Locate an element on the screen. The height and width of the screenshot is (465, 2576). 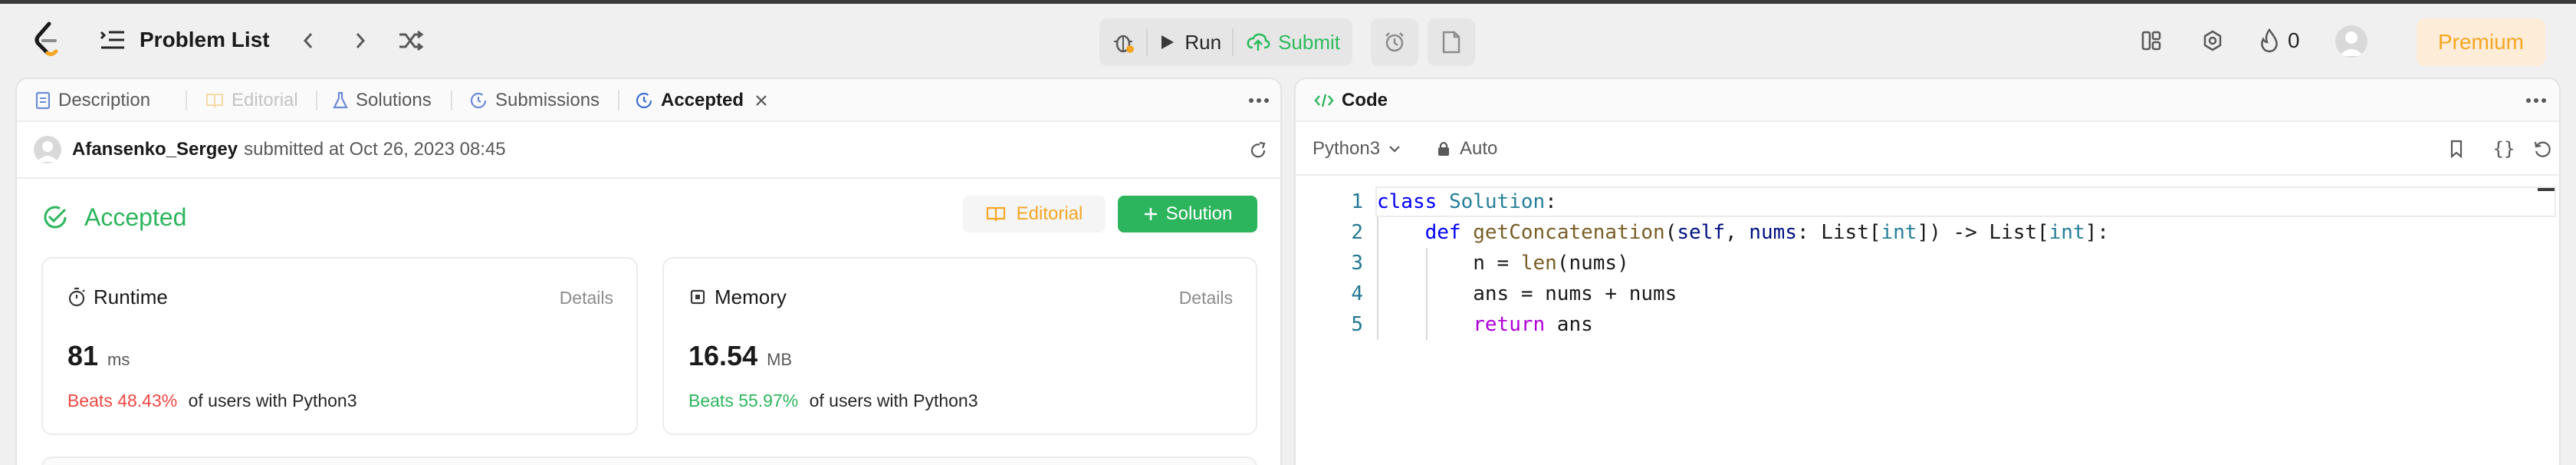
run-label: Run is located at coordinates (1203, 42).